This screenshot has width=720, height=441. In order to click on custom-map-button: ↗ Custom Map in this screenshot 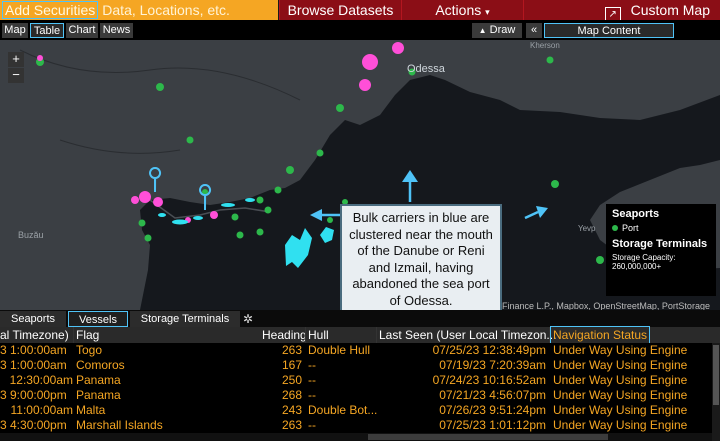, I will do `click(621, 11)`.